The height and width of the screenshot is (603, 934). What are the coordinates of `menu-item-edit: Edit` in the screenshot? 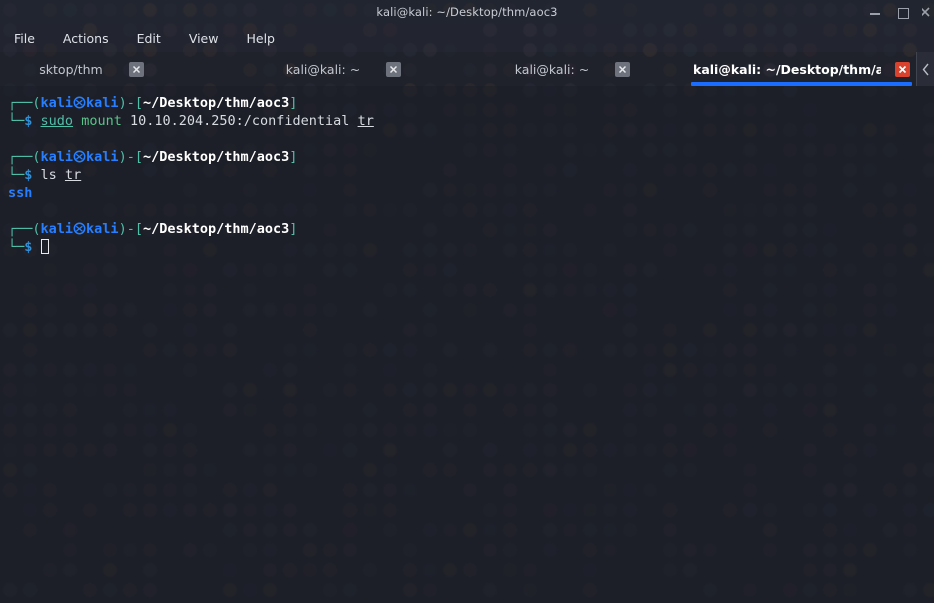 It's located at (149, 38).